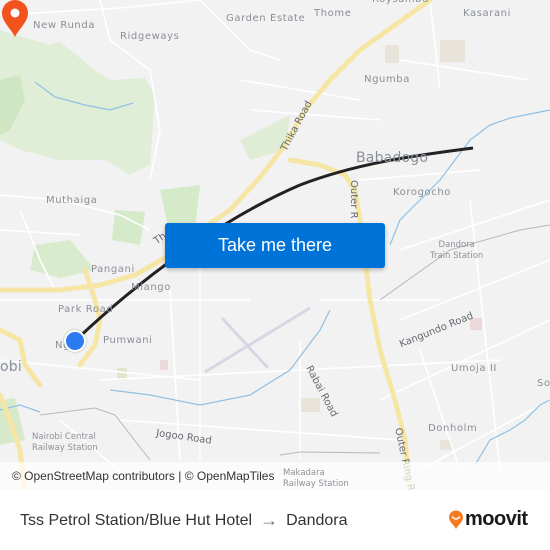  I want to click on arrow-right-icon: →, so click(269, 520).